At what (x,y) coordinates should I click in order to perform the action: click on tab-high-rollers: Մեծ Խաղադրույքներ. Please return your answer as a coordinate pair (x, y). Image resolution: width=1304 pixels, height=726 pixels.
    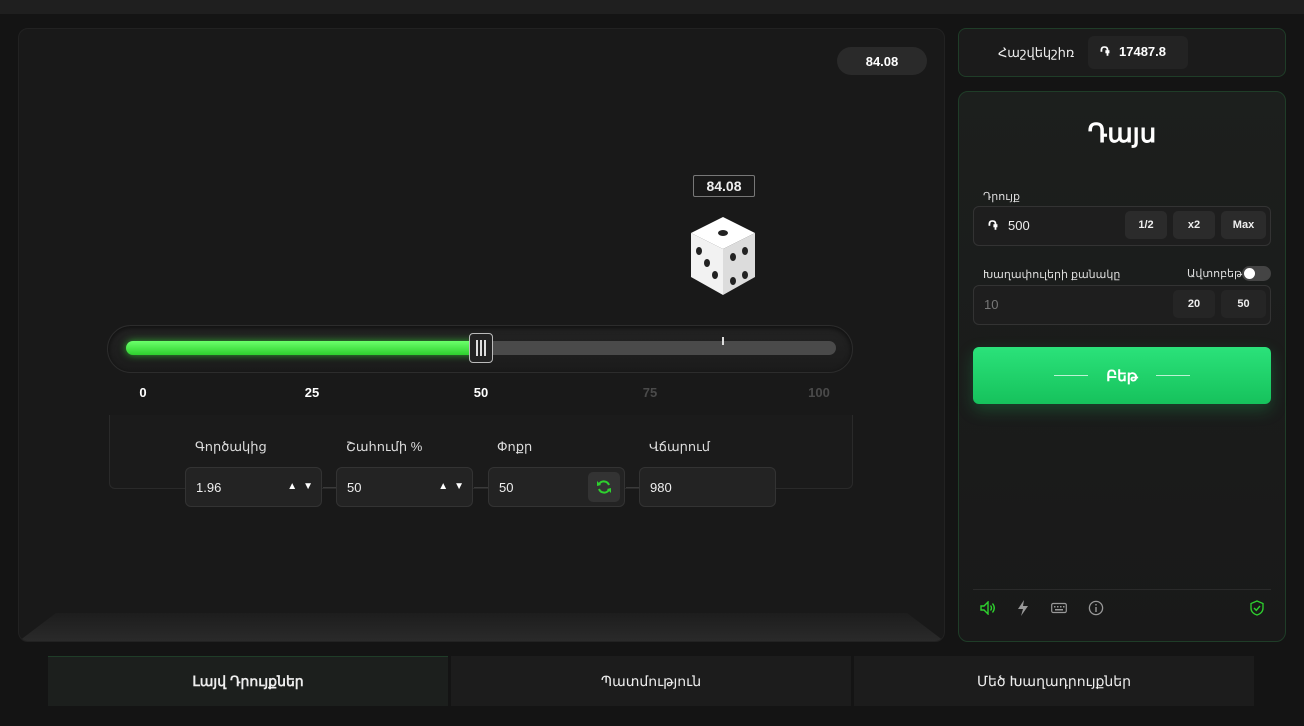
    Looking at the image, I should click on (1054, 681).